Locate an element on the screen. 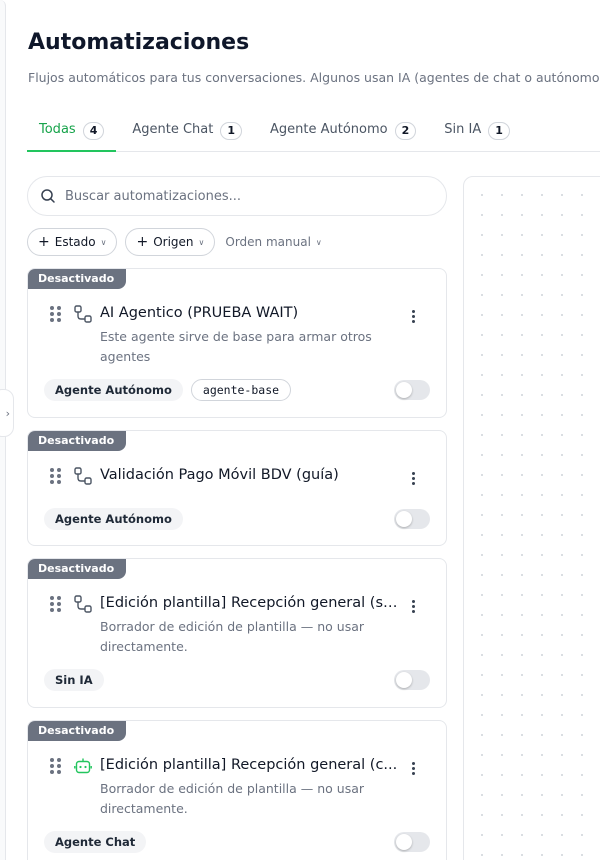  search-input is located at coordinates (255, 196).